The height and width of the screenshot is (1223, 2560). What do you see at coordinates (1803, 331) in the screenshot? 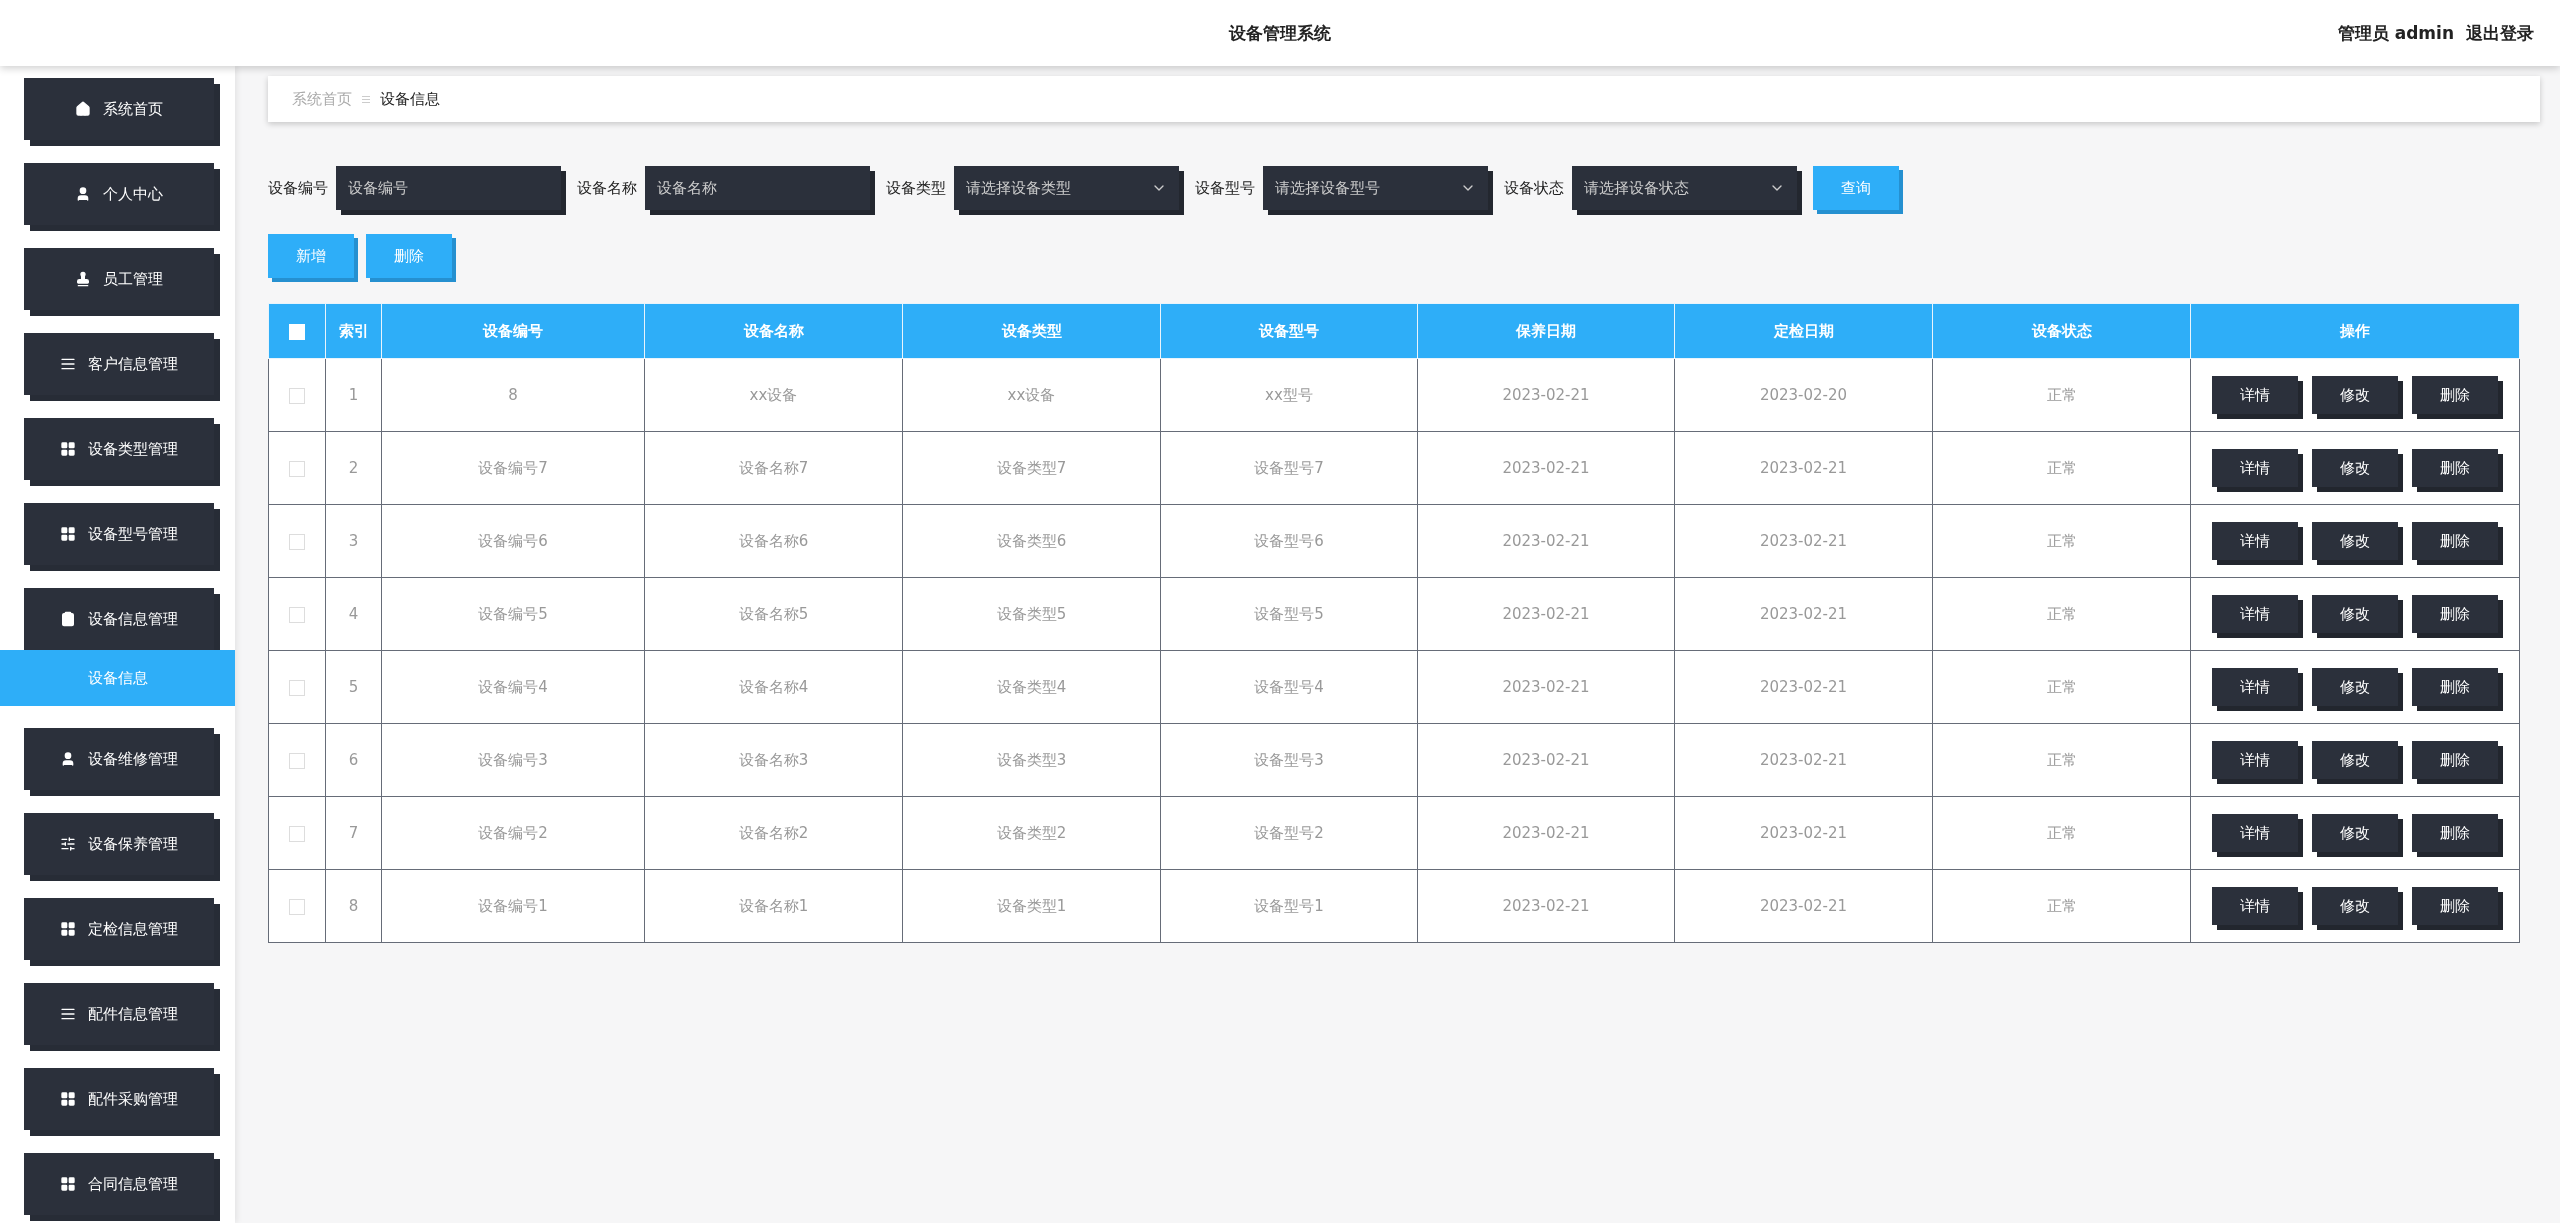
I see `column-header: 定检日期` at bounding box center [1803, 331].